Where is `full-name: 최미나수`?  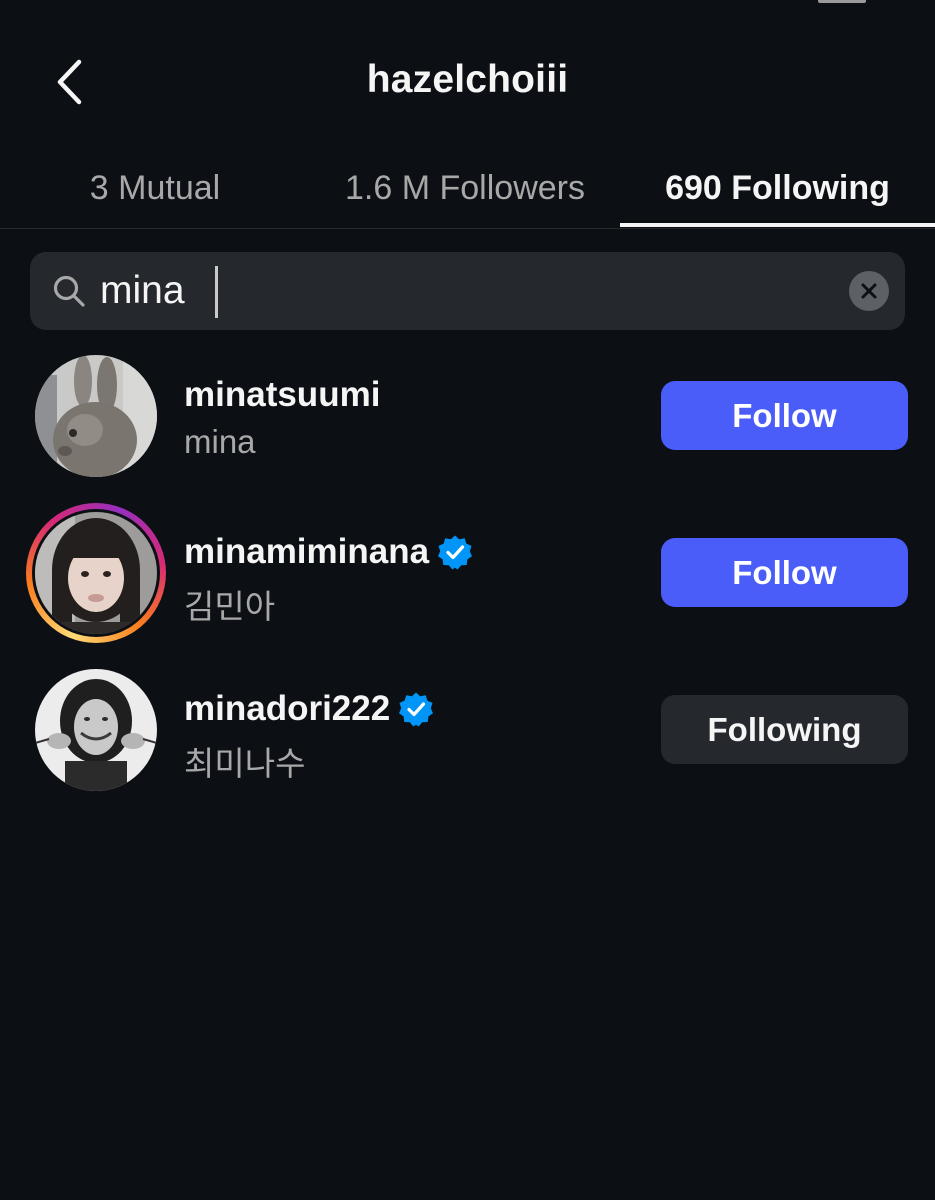
full-name: 최미나수 is located at coordinates (245, 763).